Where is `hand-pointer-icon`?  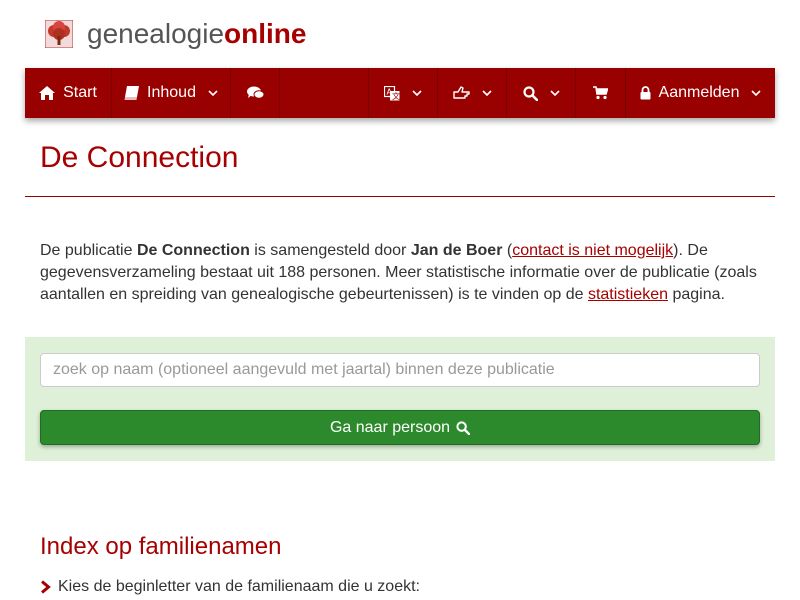 hand-pointer-icon is located at coordinates (461, 92).